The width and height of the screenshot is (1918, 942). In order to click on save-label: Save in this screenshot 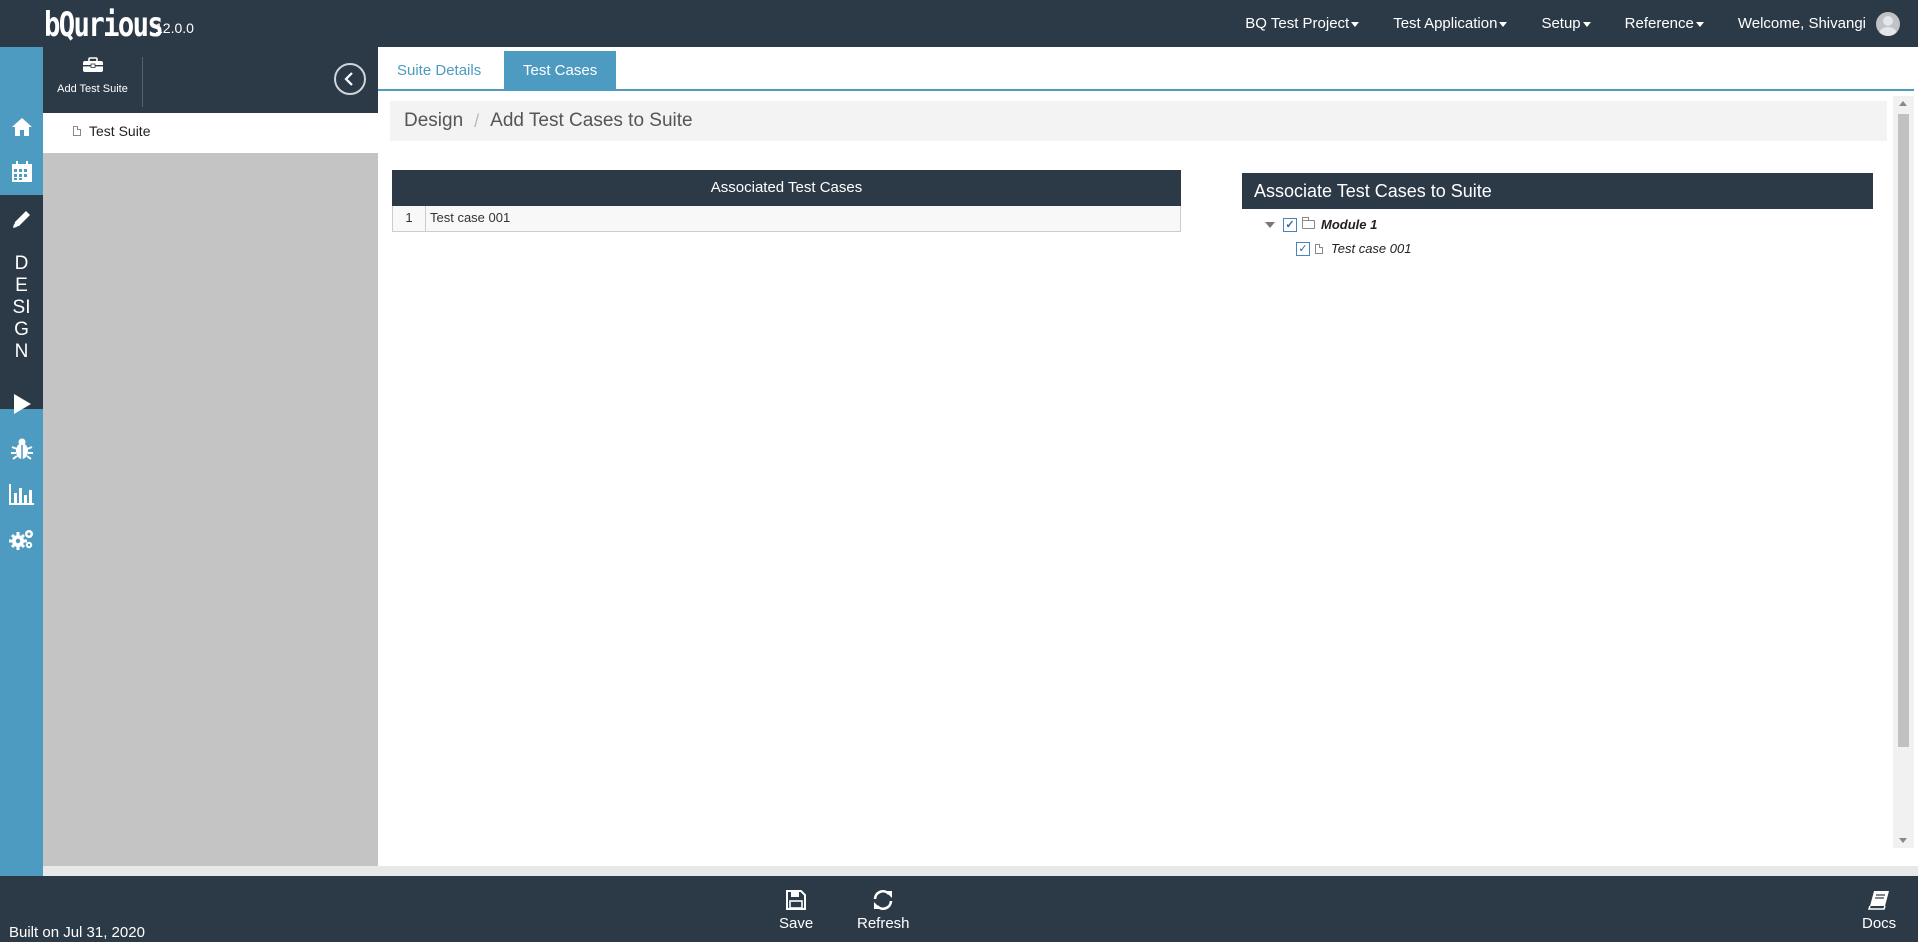, I will do `click(796, 923)`.